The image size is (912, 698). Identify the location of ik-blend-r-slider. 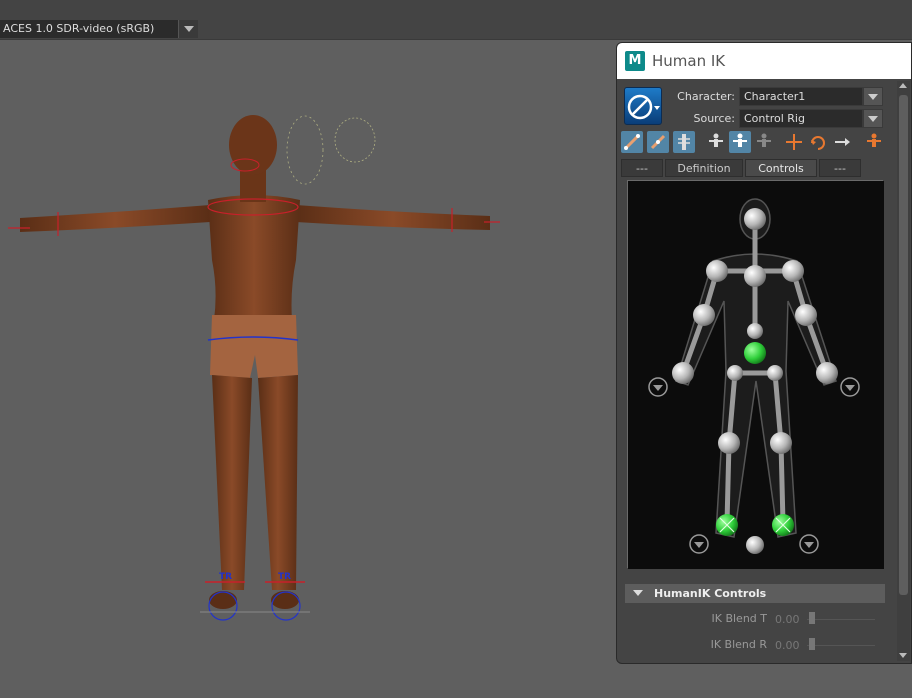
(841, 645).